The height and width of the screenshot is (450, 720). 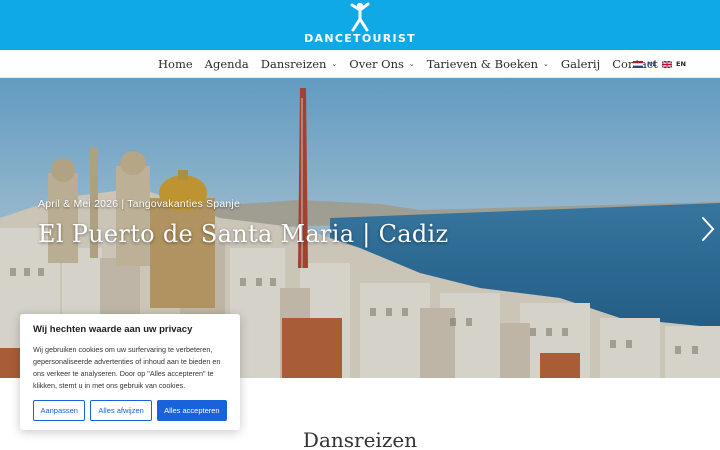 What do you see at coordinates (227, 64) in the screenshot?
I see `nav-item-agenda: Agenda` at bounding box center [227, 64].